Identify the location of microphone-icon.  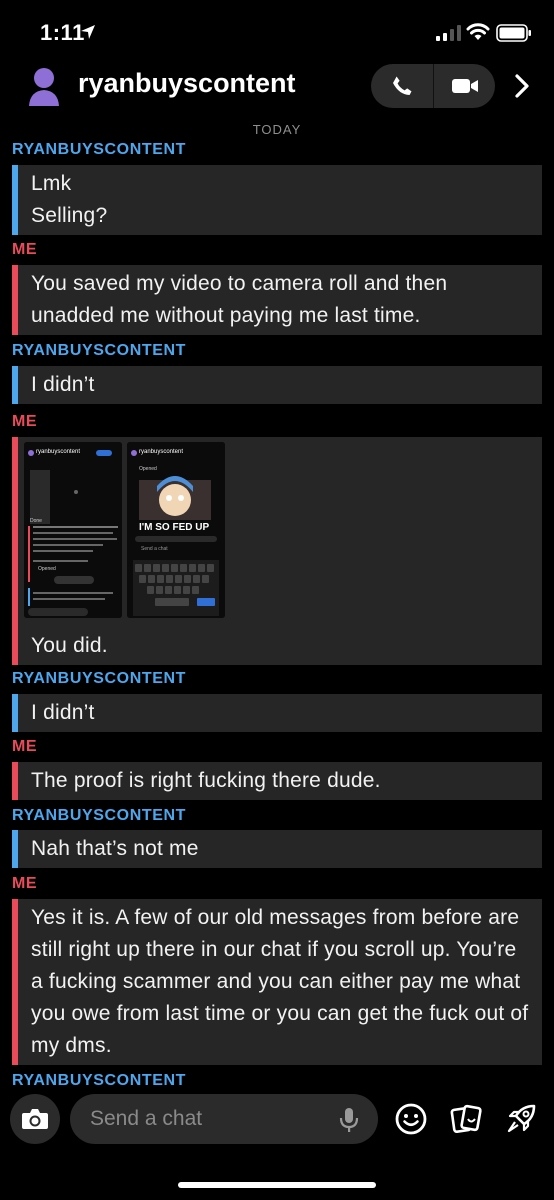
(349, 1120).